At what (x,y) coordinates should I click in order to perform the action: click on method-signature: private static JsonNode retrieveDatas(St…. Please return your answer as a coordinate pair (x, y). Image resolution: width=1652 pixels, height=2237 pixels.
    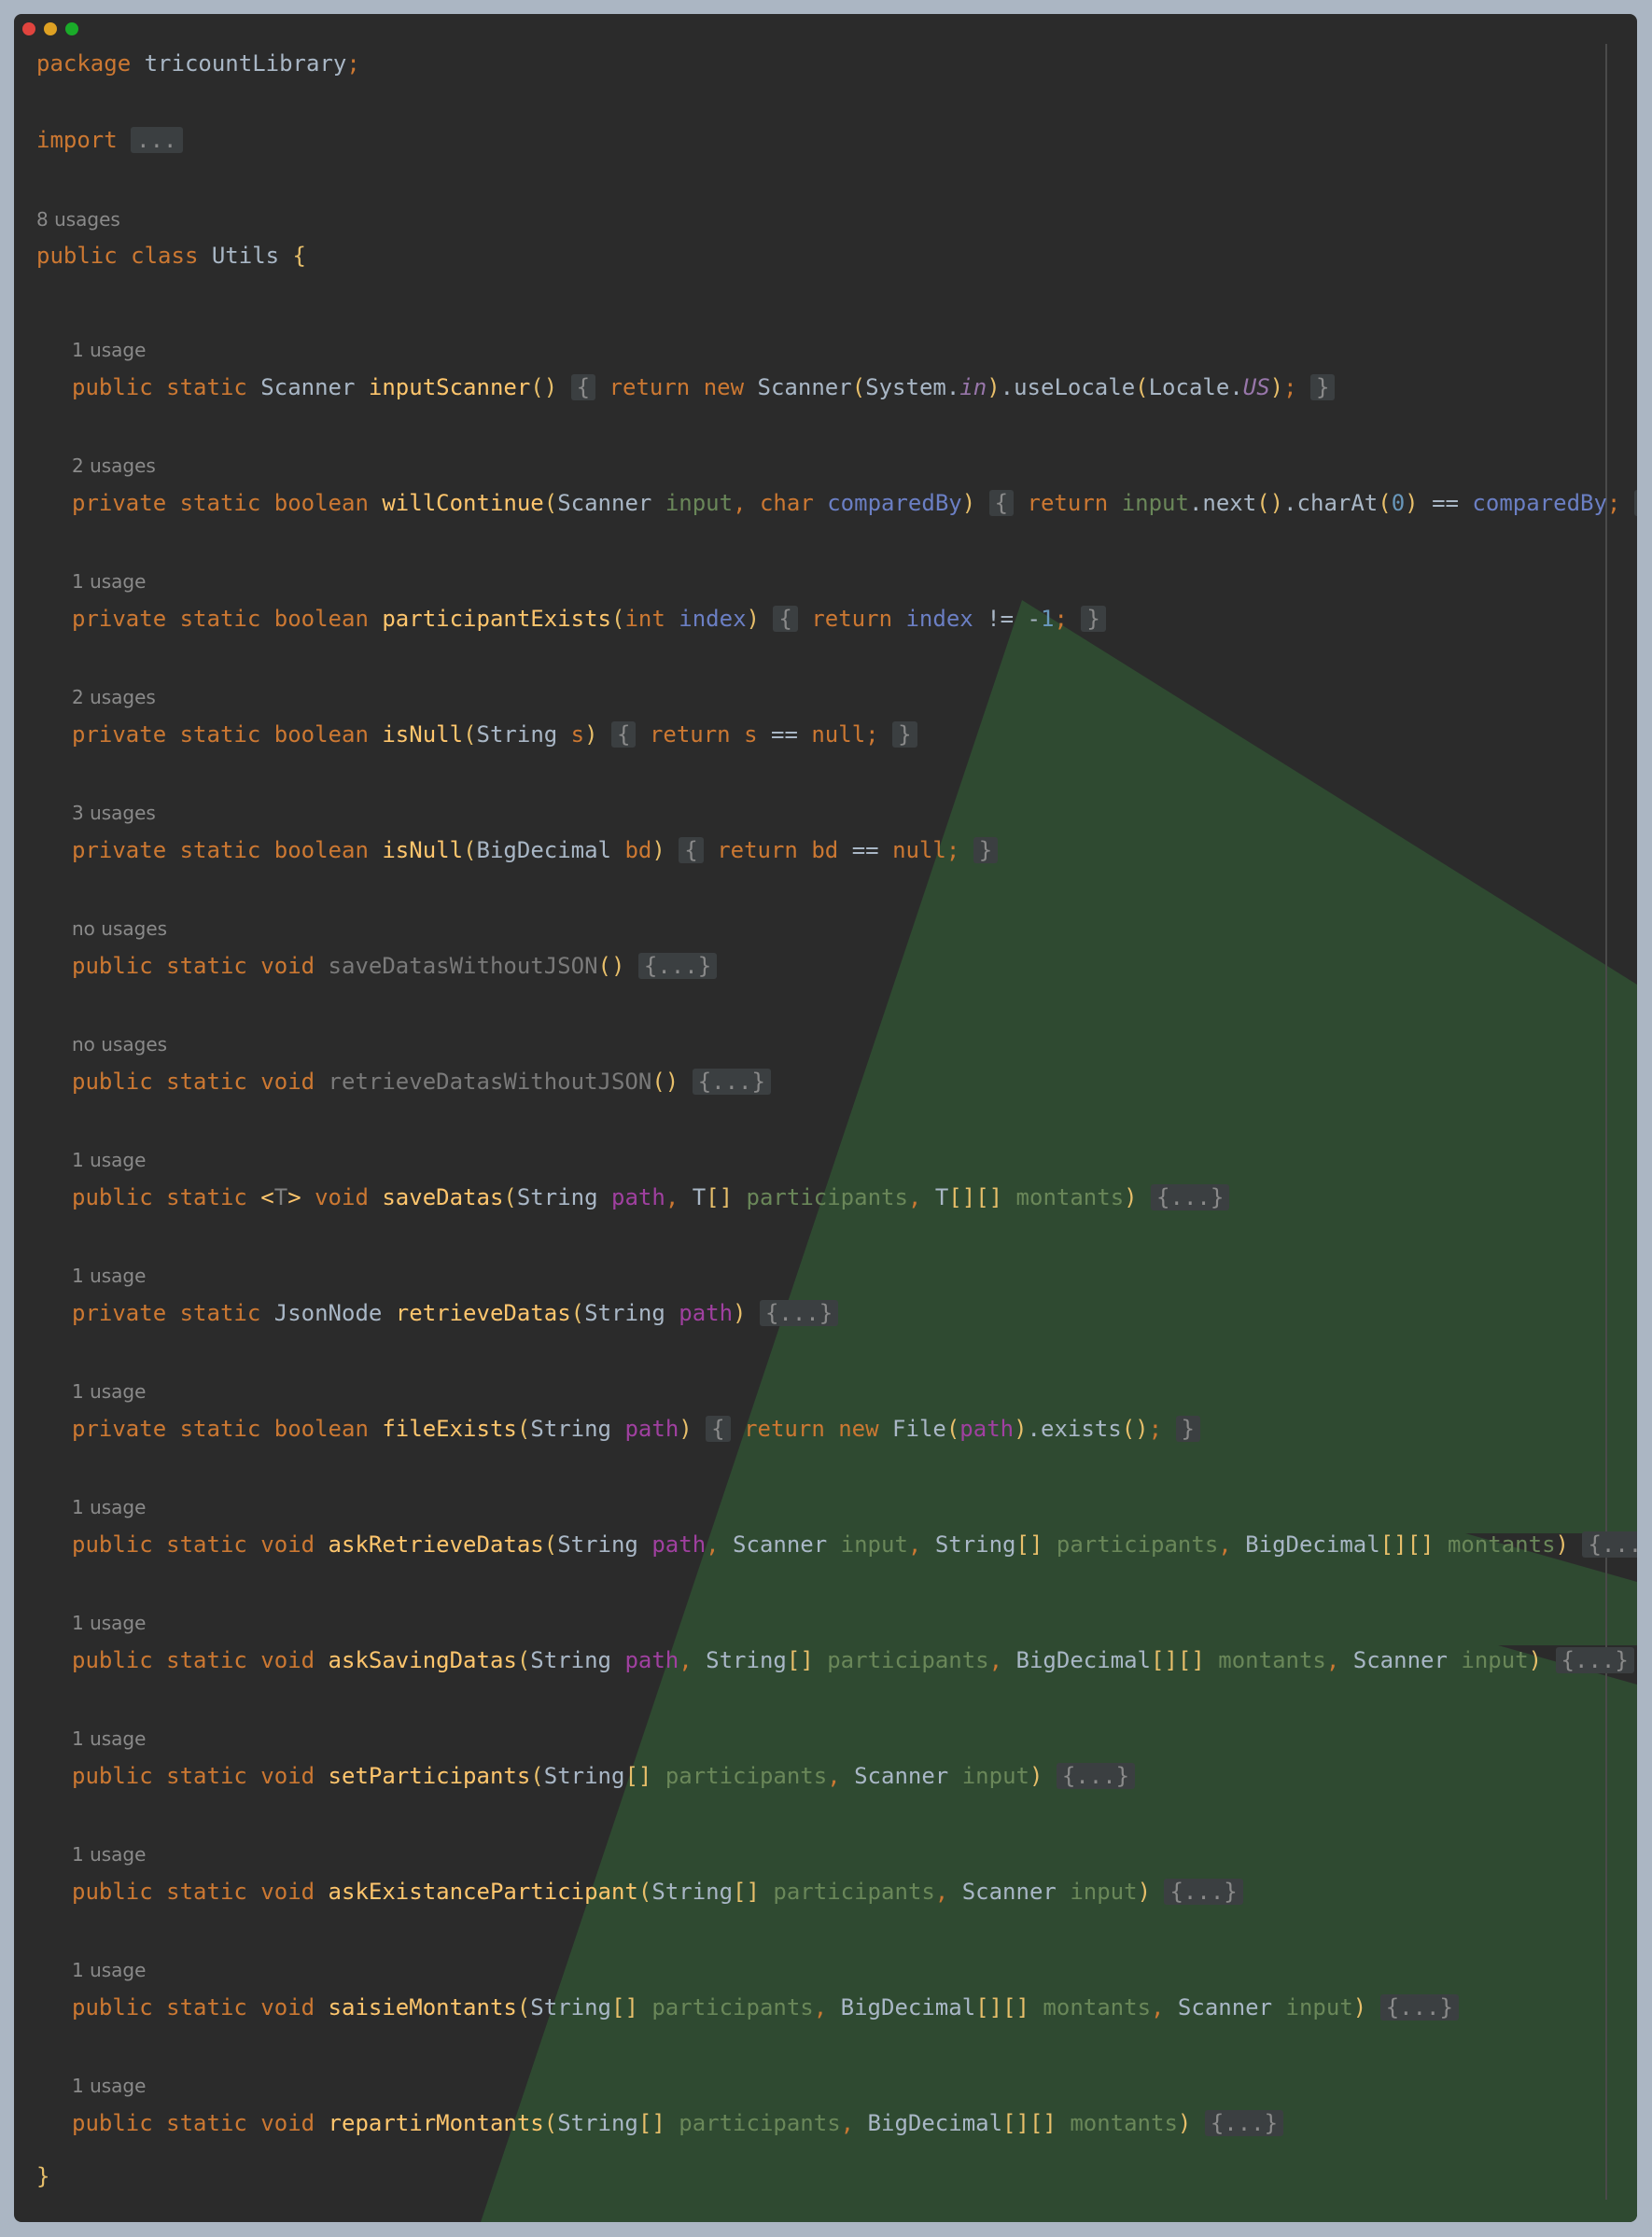
    Looking at the image, I should click on (455, 1313).